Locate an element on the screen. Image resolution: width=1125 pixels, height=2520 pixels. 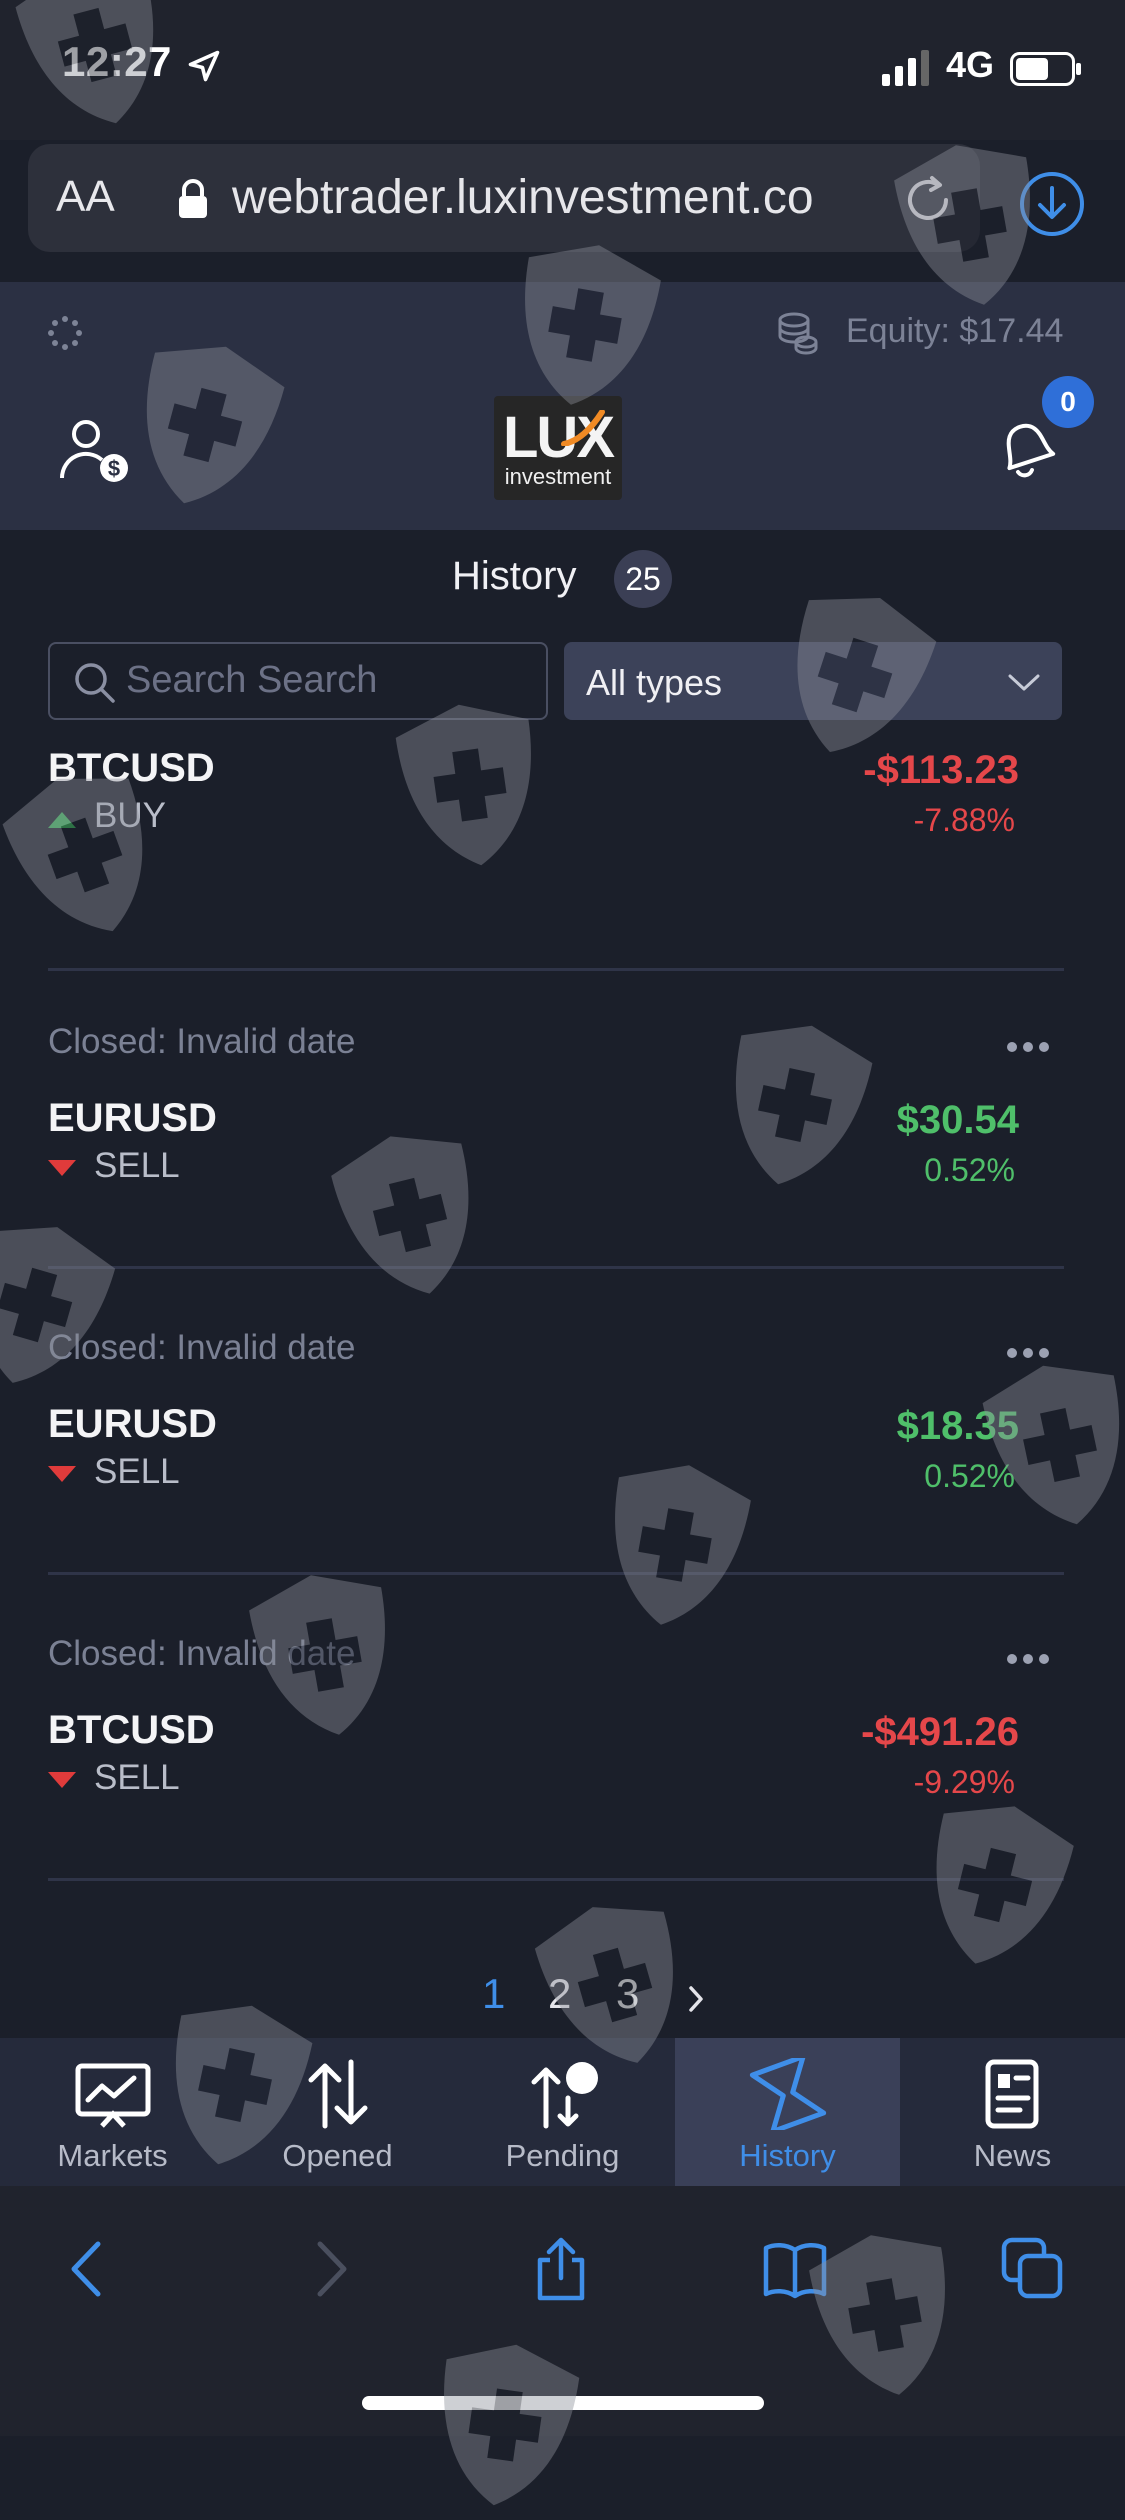
trade-pnl: -$491.26 is located at coordinates (940, 1732).